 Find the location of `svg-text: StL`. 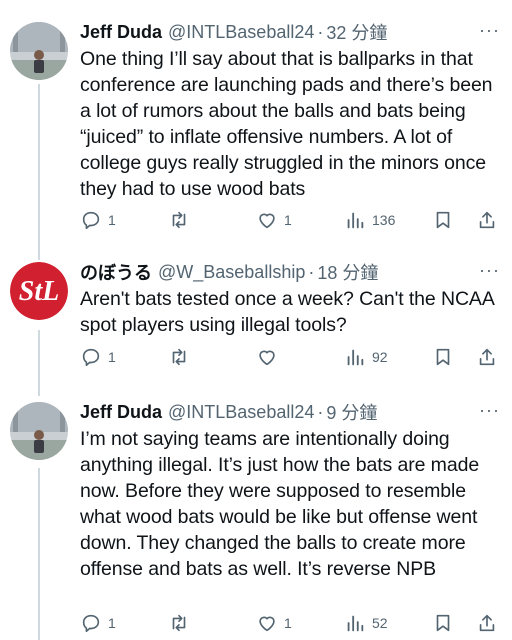

svg-text: StL is located at coordinates (39, 291).